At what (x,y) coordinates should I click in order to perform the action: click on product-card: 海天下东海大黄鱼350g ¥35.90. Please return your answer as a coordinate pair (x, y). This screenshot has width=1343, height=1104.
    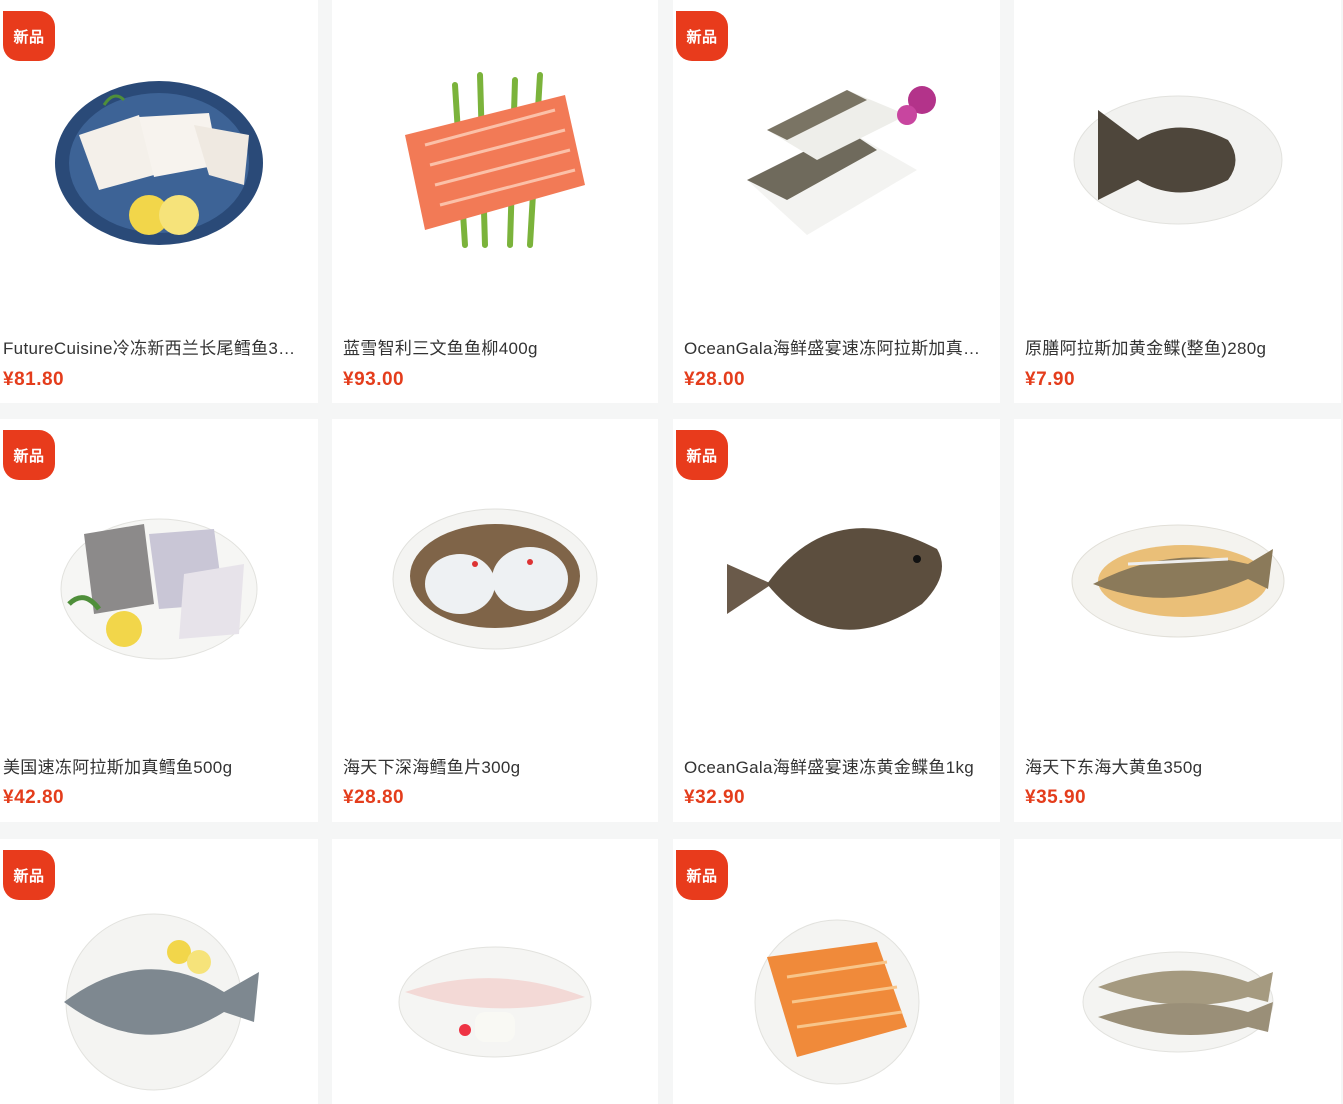
    Looking at the image, I should click on (1177, 620).